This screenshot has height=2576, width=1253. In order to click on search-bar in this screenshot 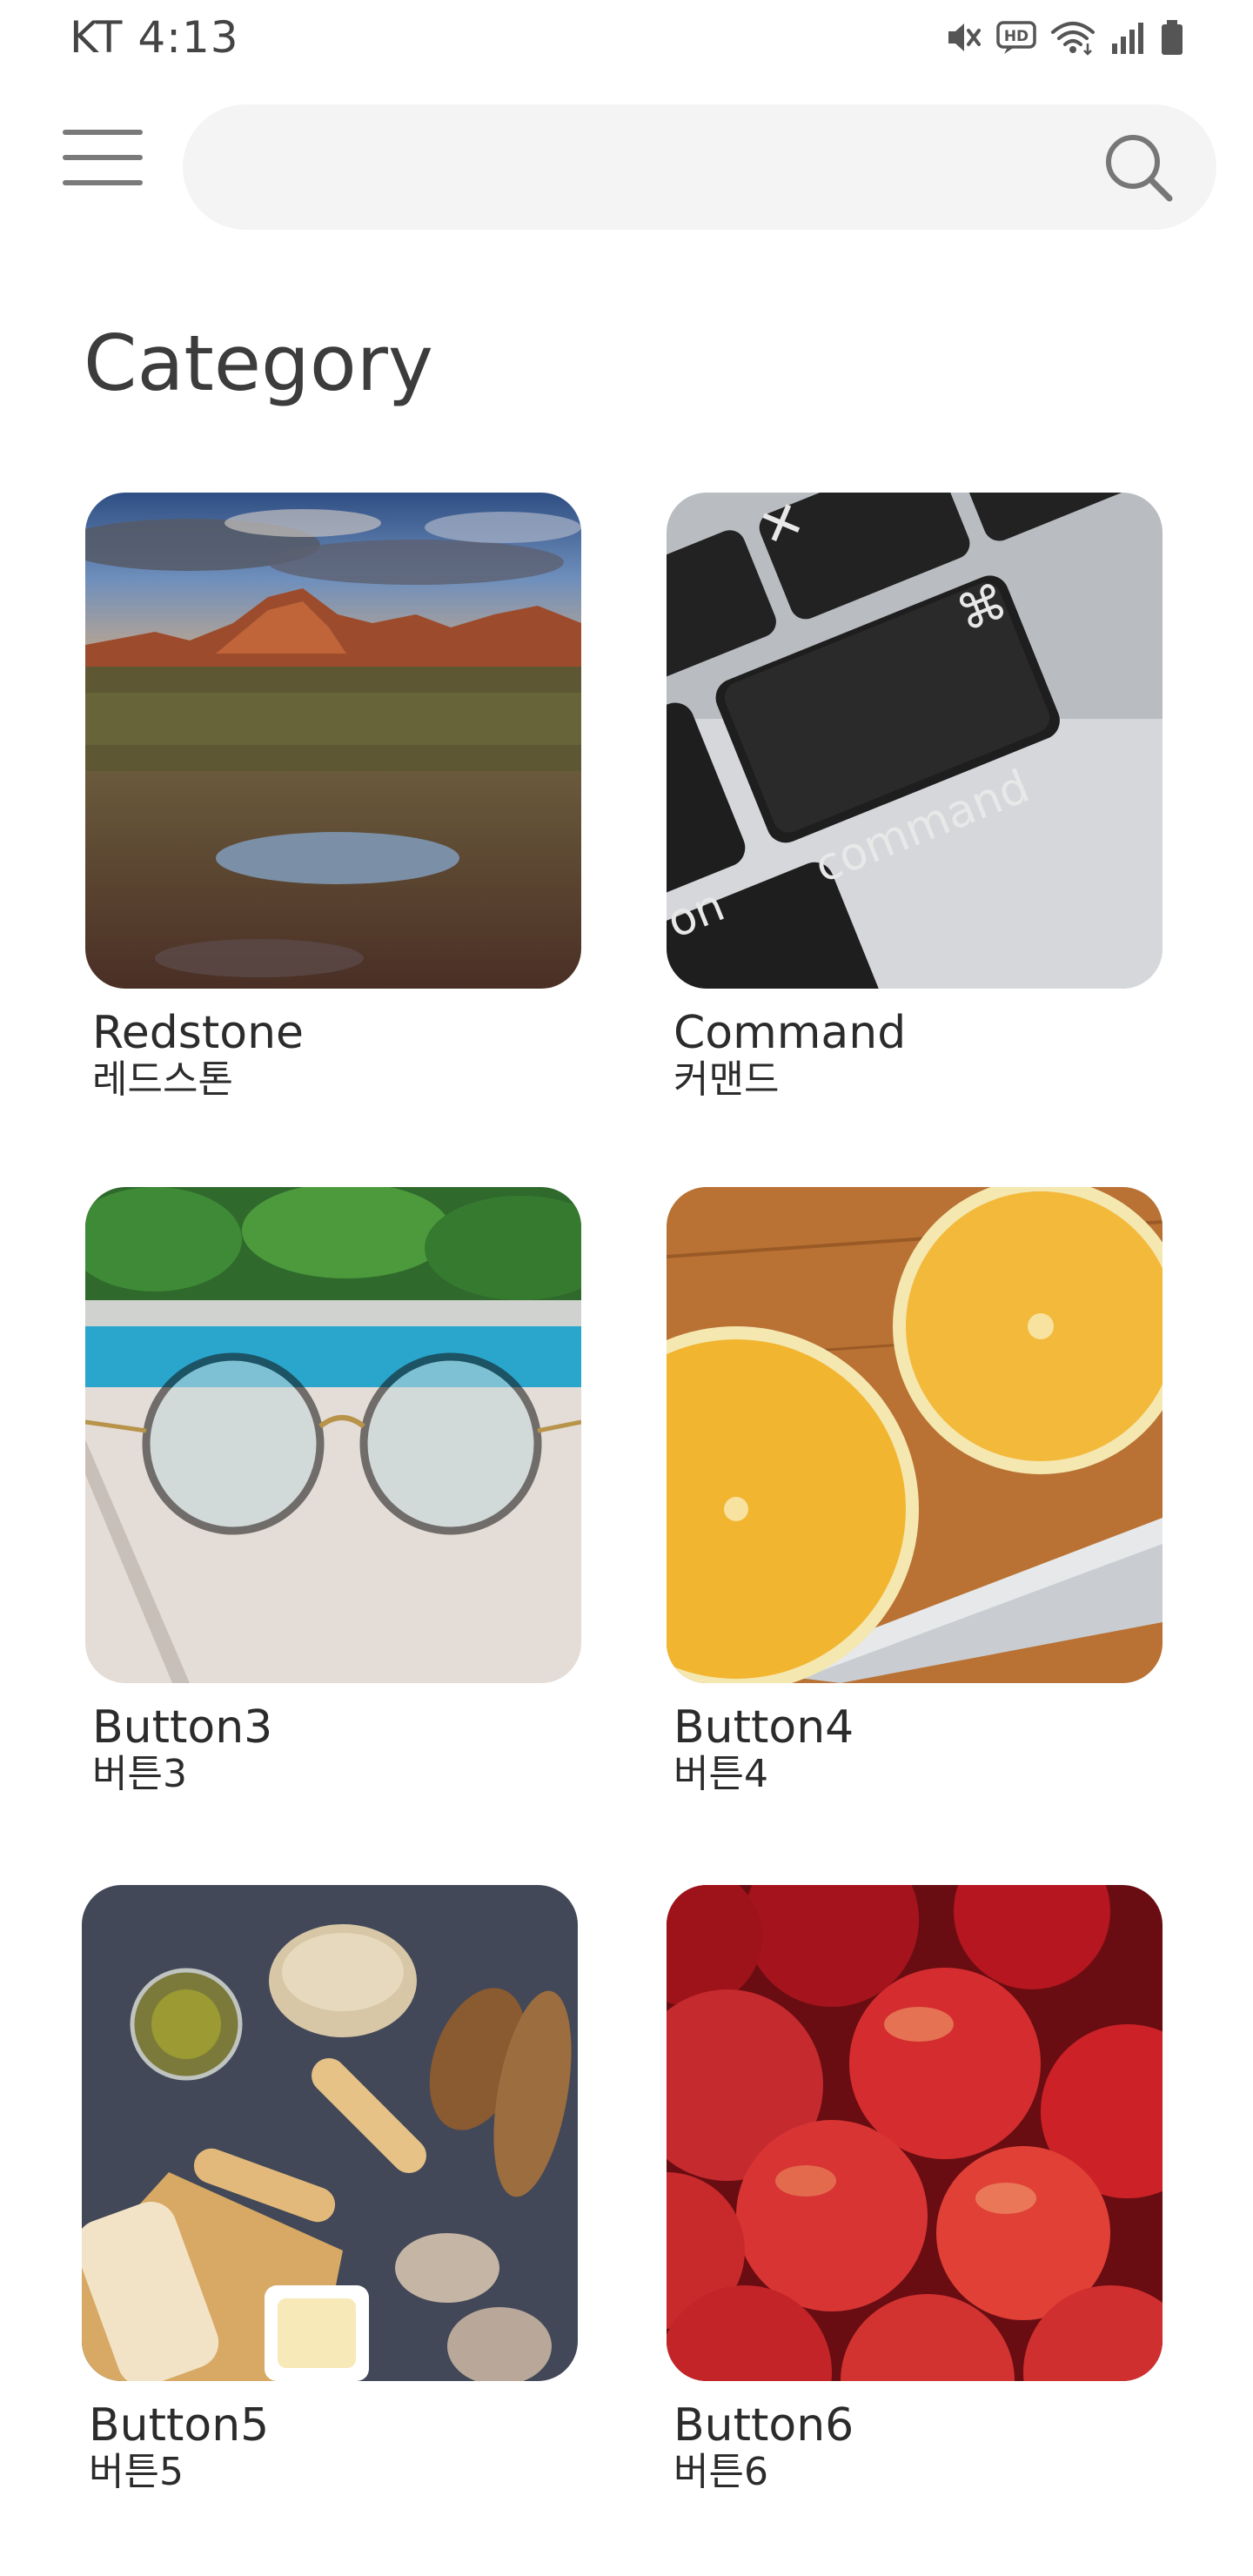, I will do `click(699, 167)`.